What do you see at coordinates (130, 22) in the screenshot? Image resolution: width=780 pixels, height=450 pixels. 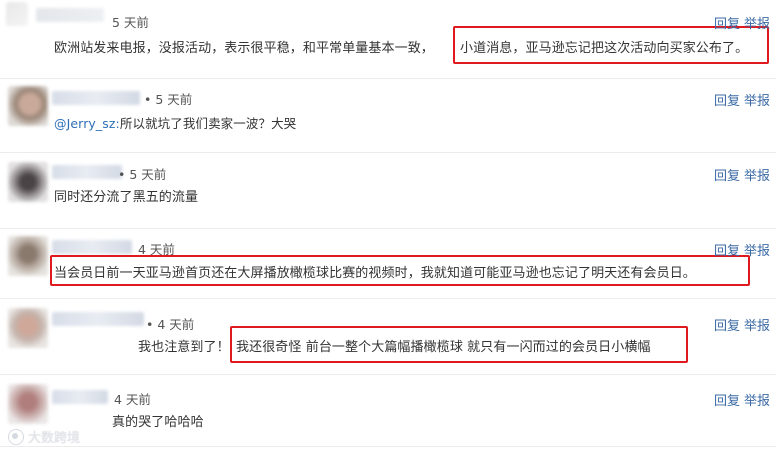 I see `comment-time: 5 天前` at bounding box center [130, 22].